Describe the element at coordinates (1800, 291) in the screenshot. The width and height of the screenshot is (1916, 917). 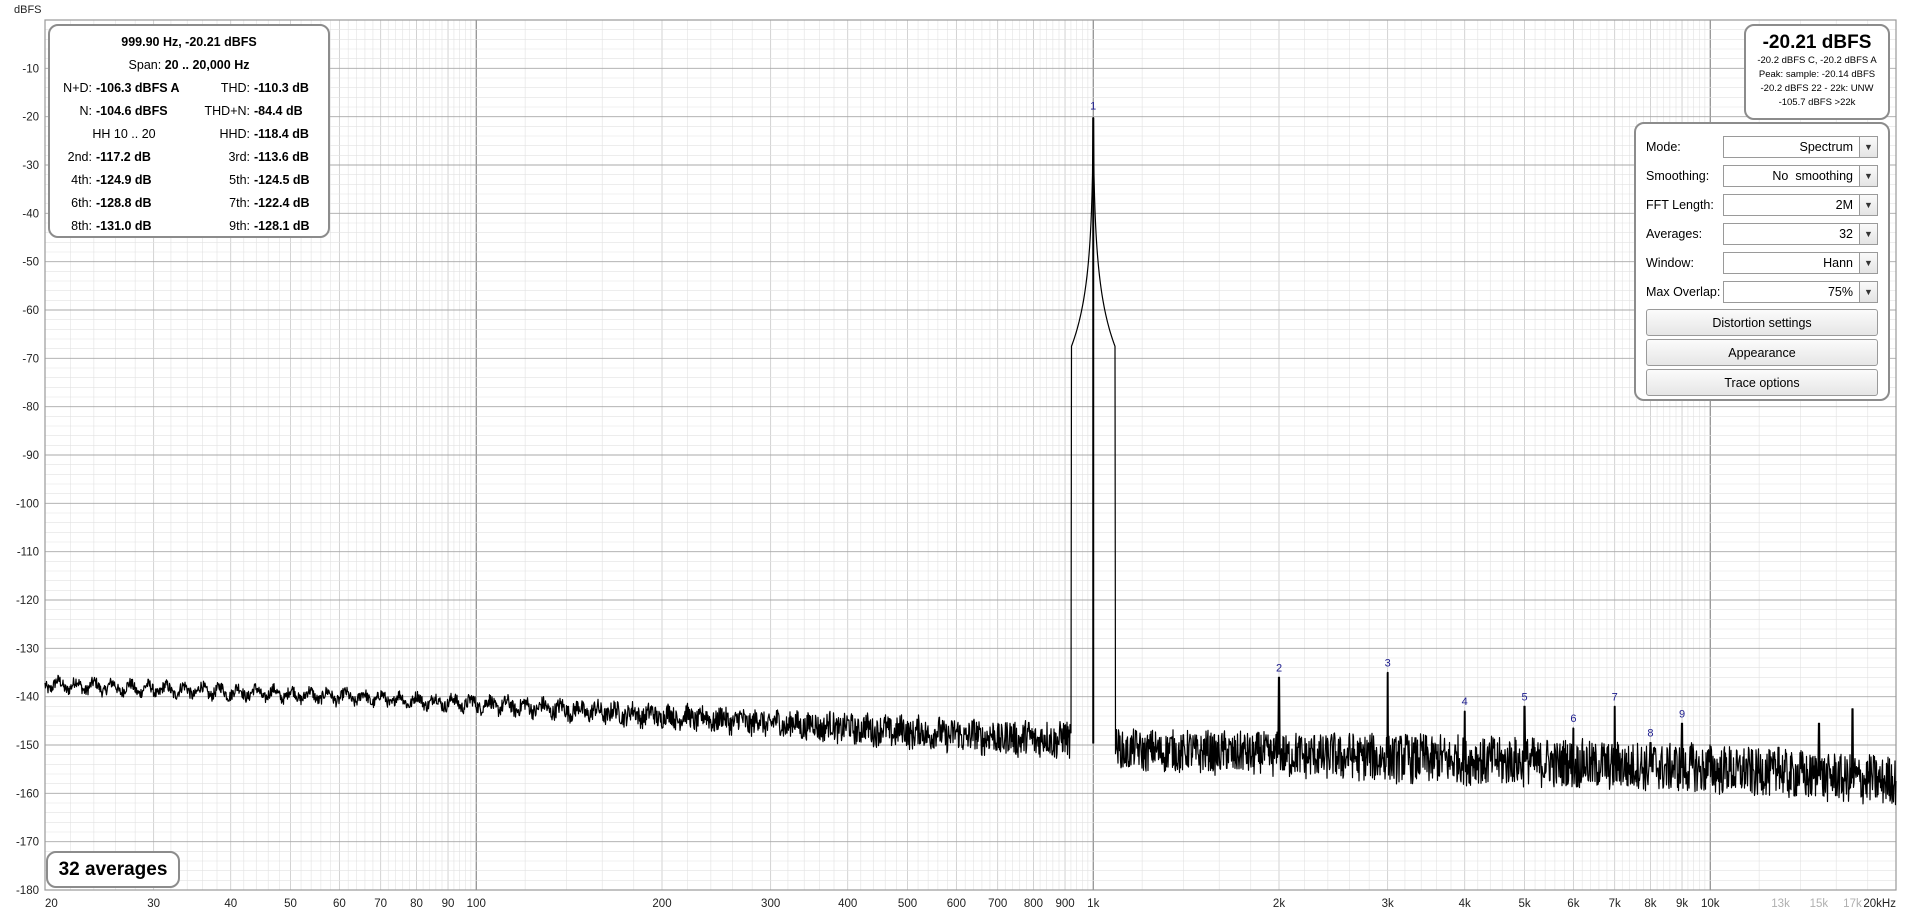
I see `overlap-select: 75% ▼` at that location.